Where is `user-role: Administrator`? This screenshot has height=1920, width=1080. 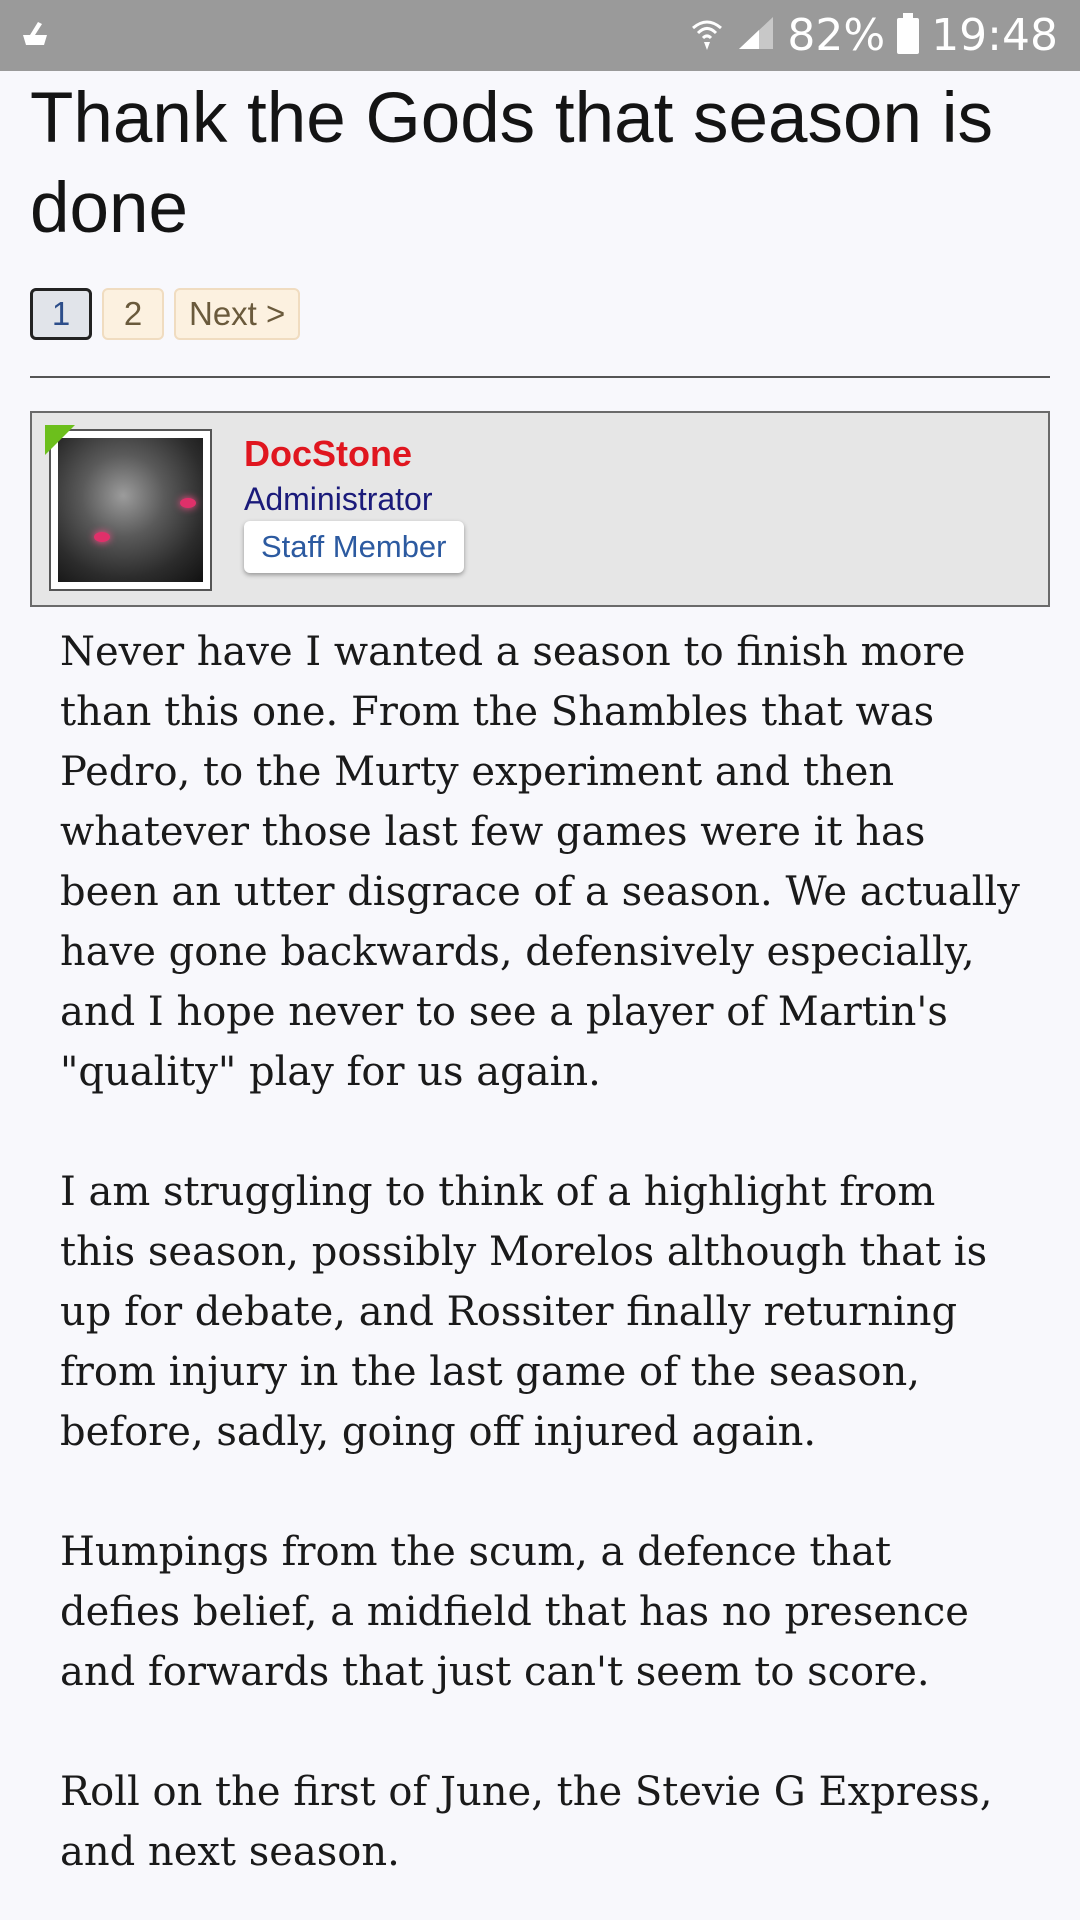 user-role: Administrator is located at coordinates (338, 499).